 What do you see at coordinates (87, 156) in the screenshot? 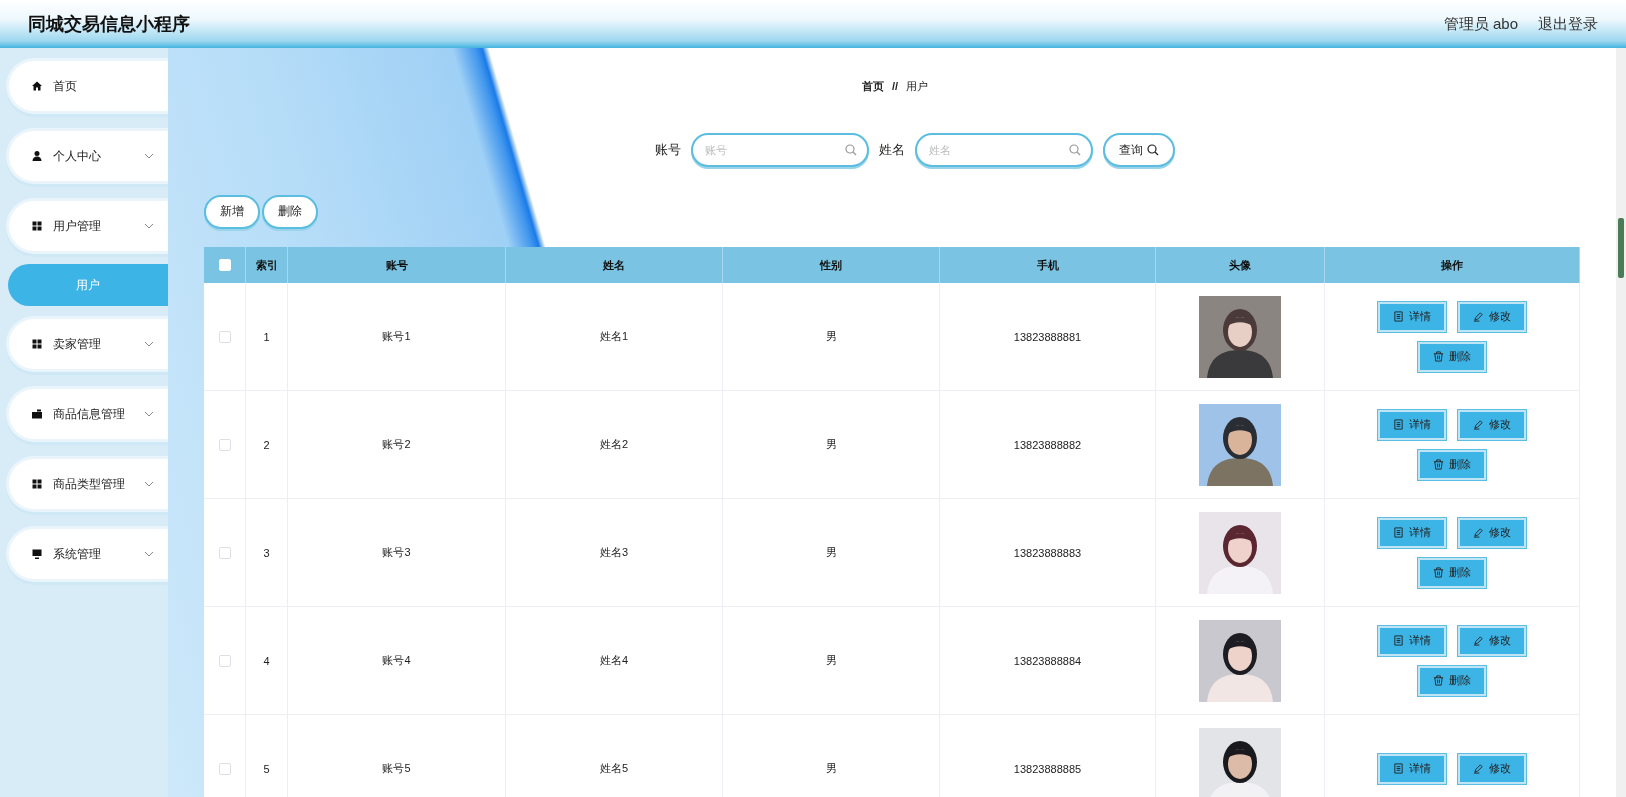
I see `sidebar-item: 个人中心` at bounding box center [87, 156].